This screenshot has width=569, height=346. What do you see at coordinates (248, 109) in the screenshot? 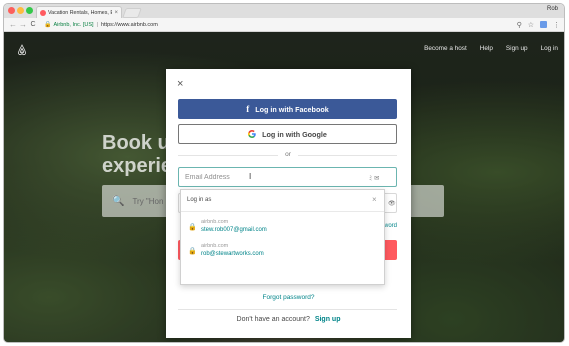
I see `facebook-icon: f` at bounding box center [248, 109].